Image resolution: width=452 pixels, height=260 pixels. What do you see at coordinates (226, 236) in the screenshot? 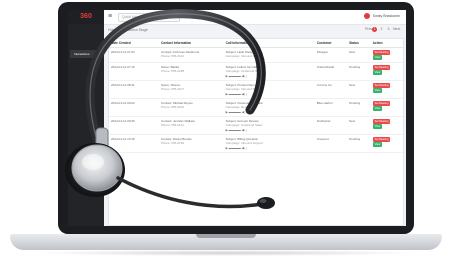
I see `laptop-notch` at bounding box center [226, 236].